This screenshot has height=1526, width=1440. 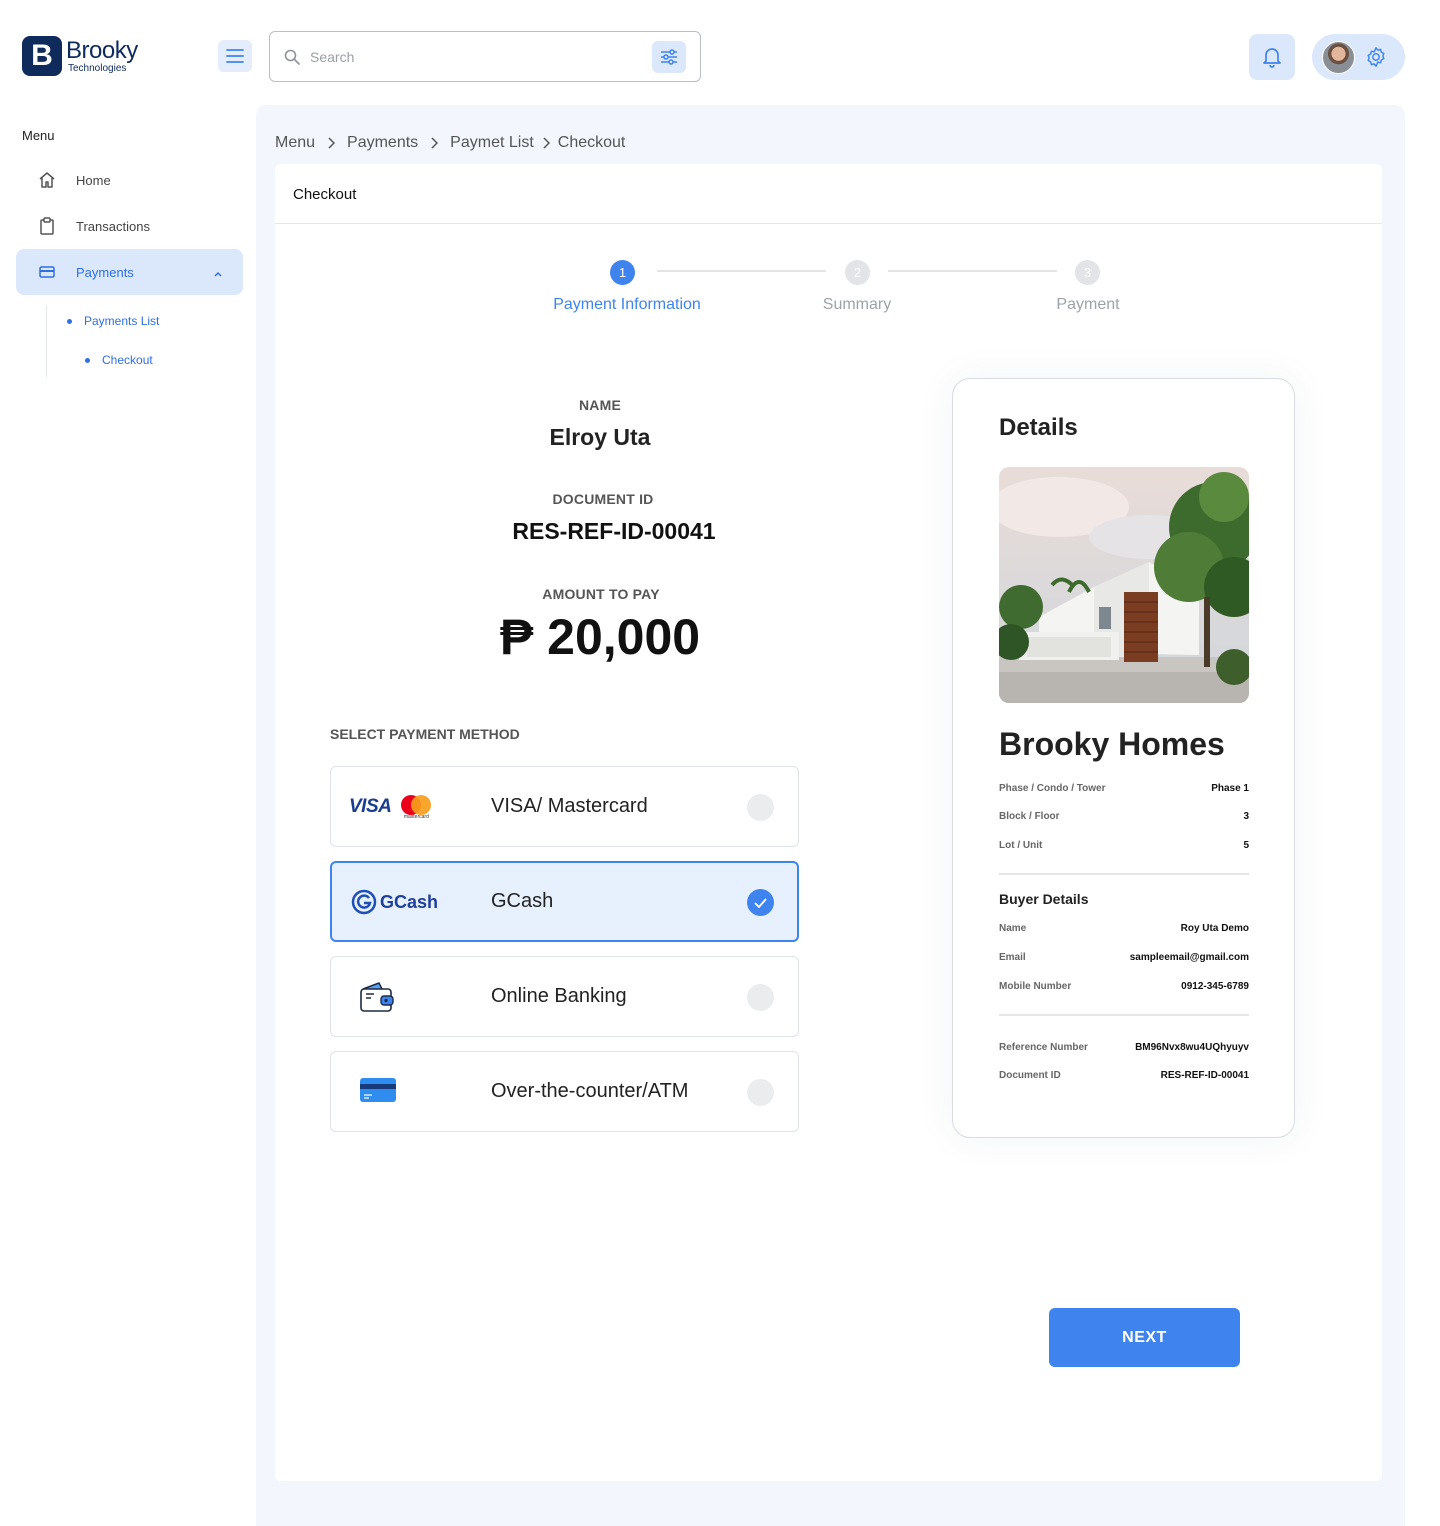 I want to click on reference-row: Document ID RES-REF-ID-00041, so click(x=1124, y=1075).